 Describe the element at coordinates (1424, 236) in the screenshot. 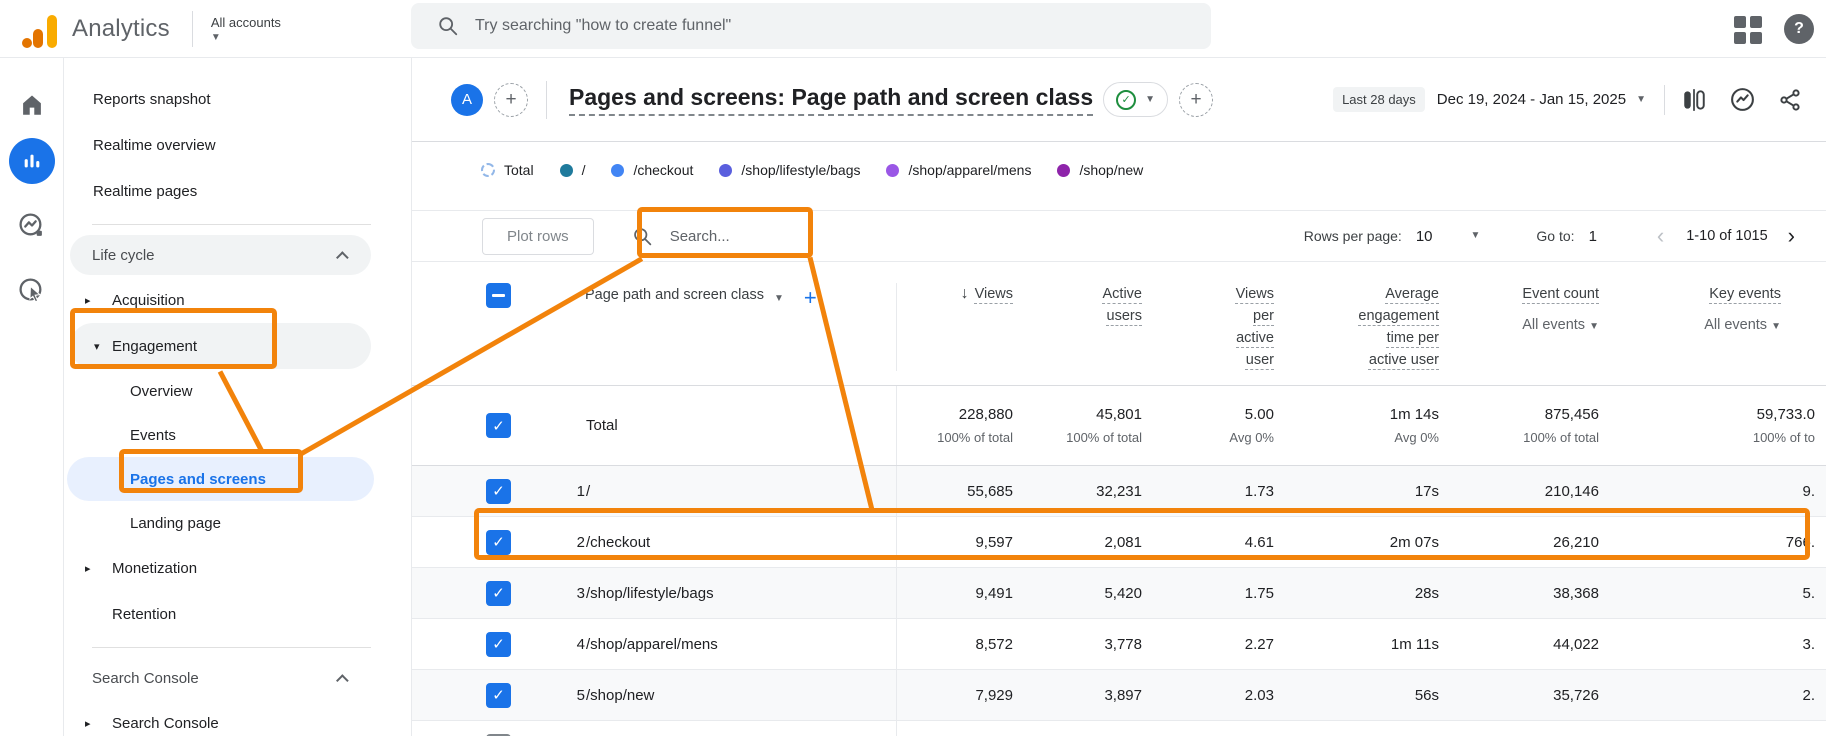

I see `rows-per-page-value: 10` at that location.